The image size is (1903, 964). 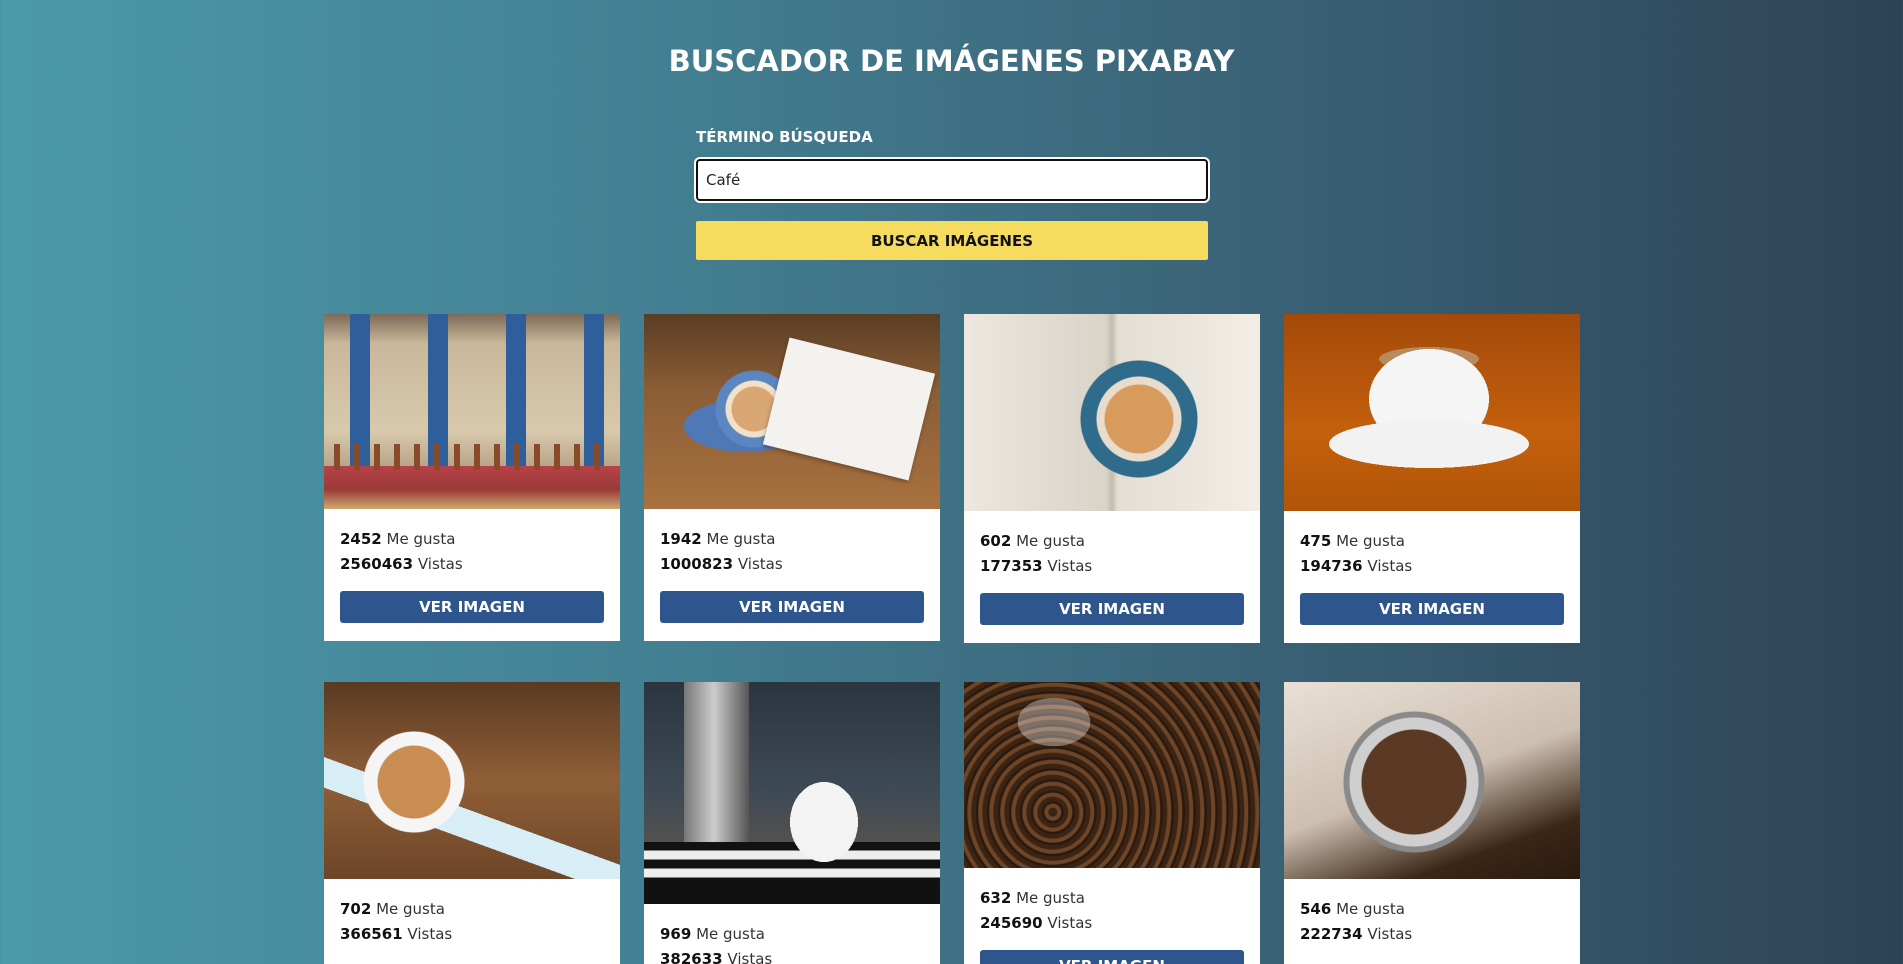 I want to click on result-card: 969 Me gusta 382633 Vistas, so click(x=792, y=823).